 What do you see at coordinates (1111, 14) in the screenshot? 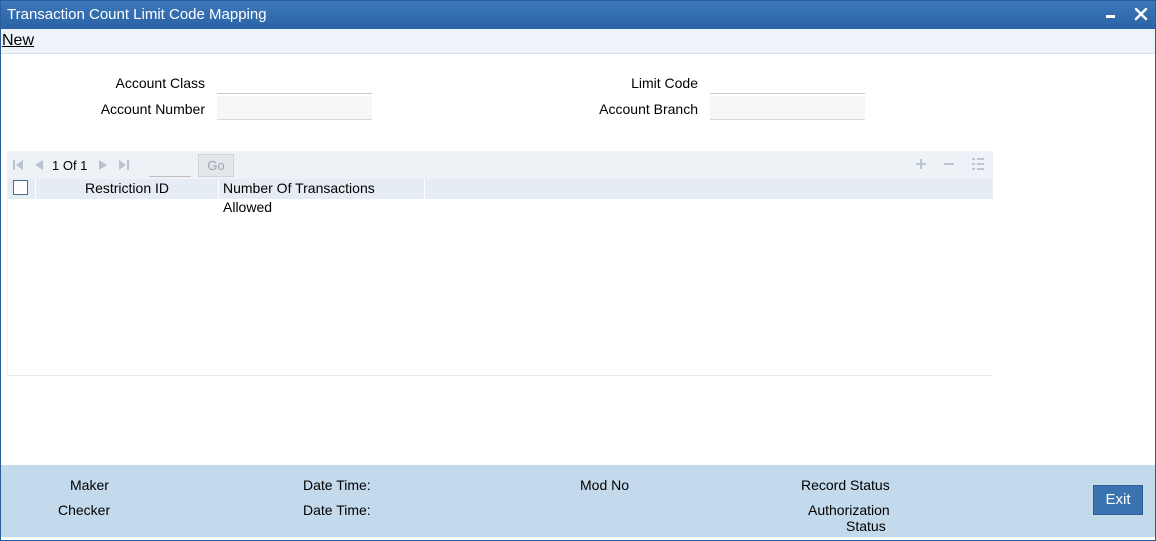
I see `minimize-icon` at bounding box center [1111, 14].